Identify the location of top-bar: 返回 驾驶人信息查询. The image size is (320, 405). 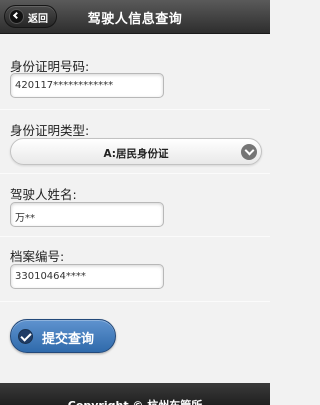
(135, 17).